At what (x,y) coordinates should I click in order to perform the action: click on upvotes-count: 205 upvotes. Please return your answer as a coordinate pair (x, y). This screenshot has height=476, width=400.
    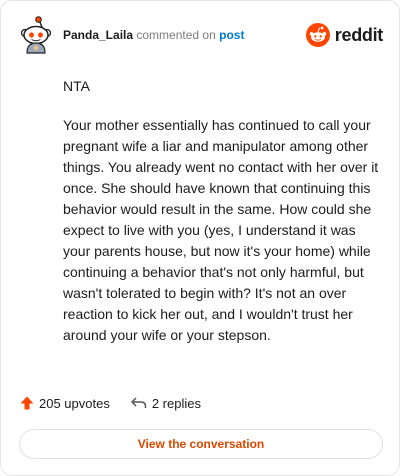
    Looking at the image, I should click on (74, 403).